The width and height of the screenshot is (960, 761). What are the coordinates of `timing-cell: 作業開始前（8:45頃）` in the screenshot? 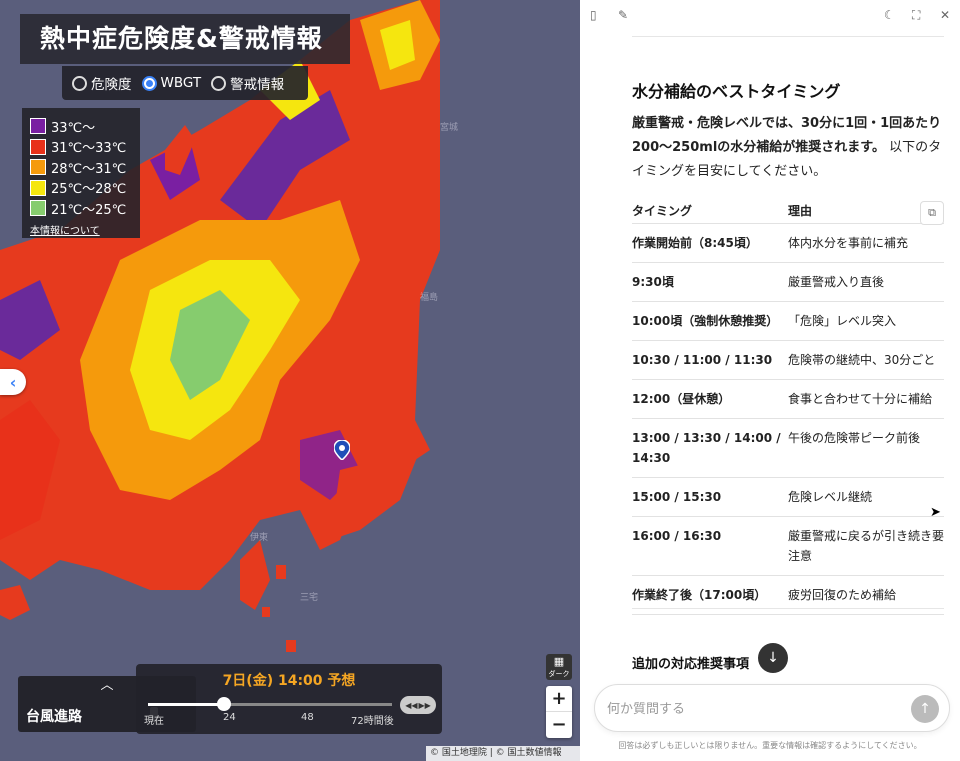 It's located at (695, 243).